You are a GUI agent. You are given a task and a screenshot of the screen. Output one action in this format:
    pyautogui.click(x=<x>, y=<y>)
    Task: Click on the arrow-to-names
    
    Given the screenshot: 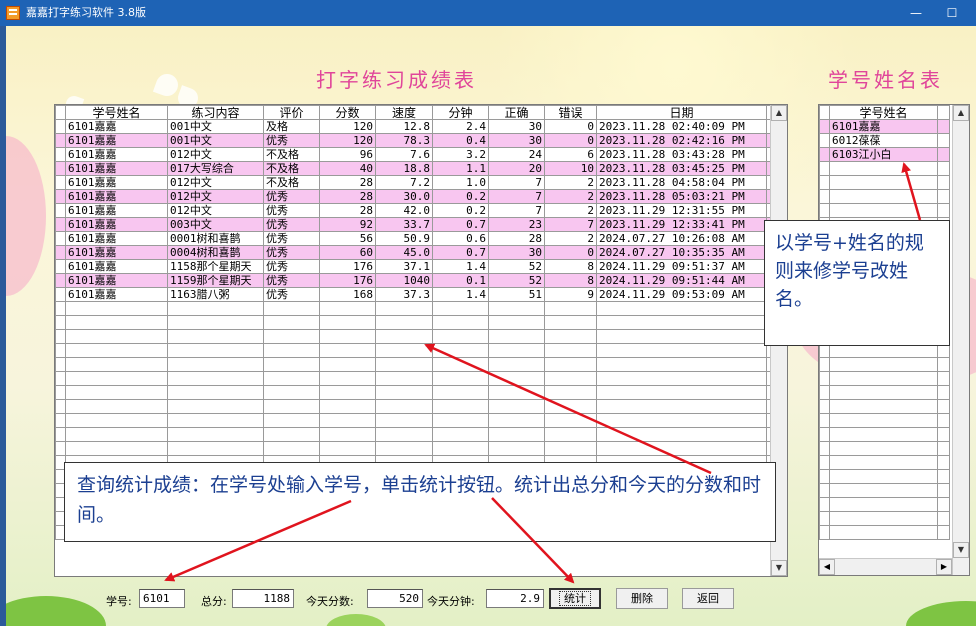 What is the action you would take?
    pyautogui.click(x=911, y=191)
    